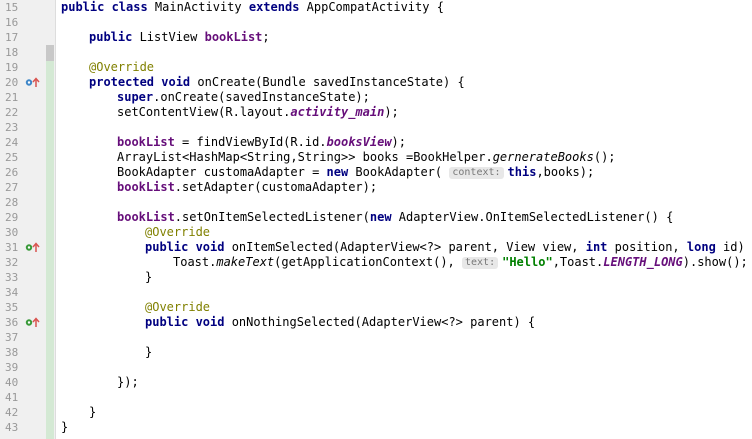  What do you see at coordinates (12, 7) in the screenshot?
I see `line-number: 15` at bounding box center [12, 7].